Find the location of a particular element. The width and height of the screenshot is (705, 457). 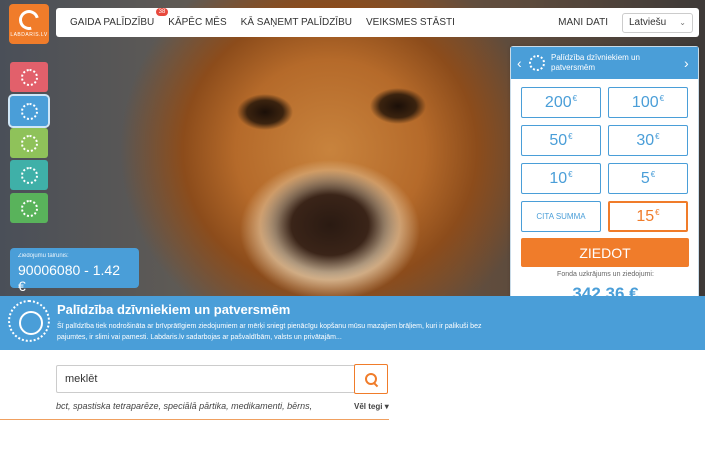

category-nature-icon is located at coordinates (29, 143).